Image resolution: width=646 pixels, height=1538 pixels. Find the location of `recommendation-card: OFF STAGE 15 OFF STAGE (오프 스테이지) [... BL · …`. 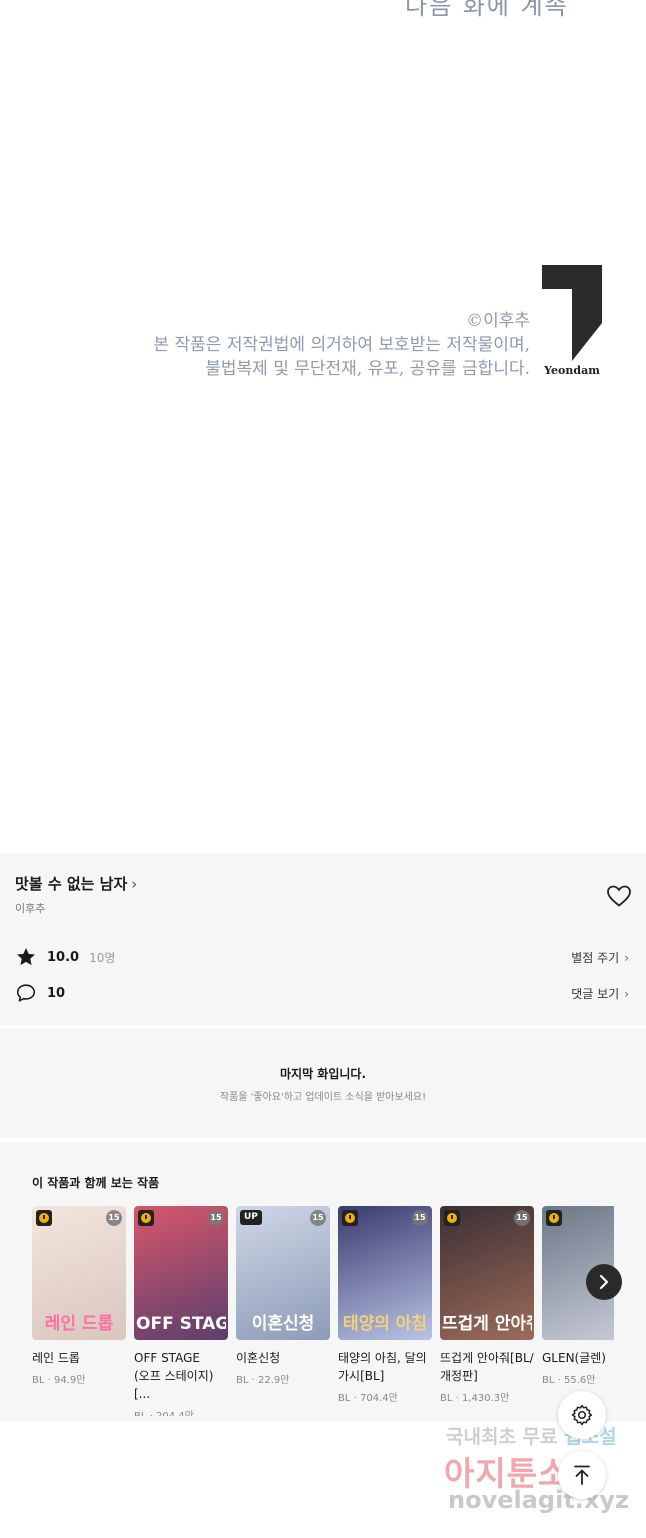

recommendation-card: OFF STAGE 15 OFF STAGE (오프 스테이지) [... BL · … is located at coordinates (181, 1311).